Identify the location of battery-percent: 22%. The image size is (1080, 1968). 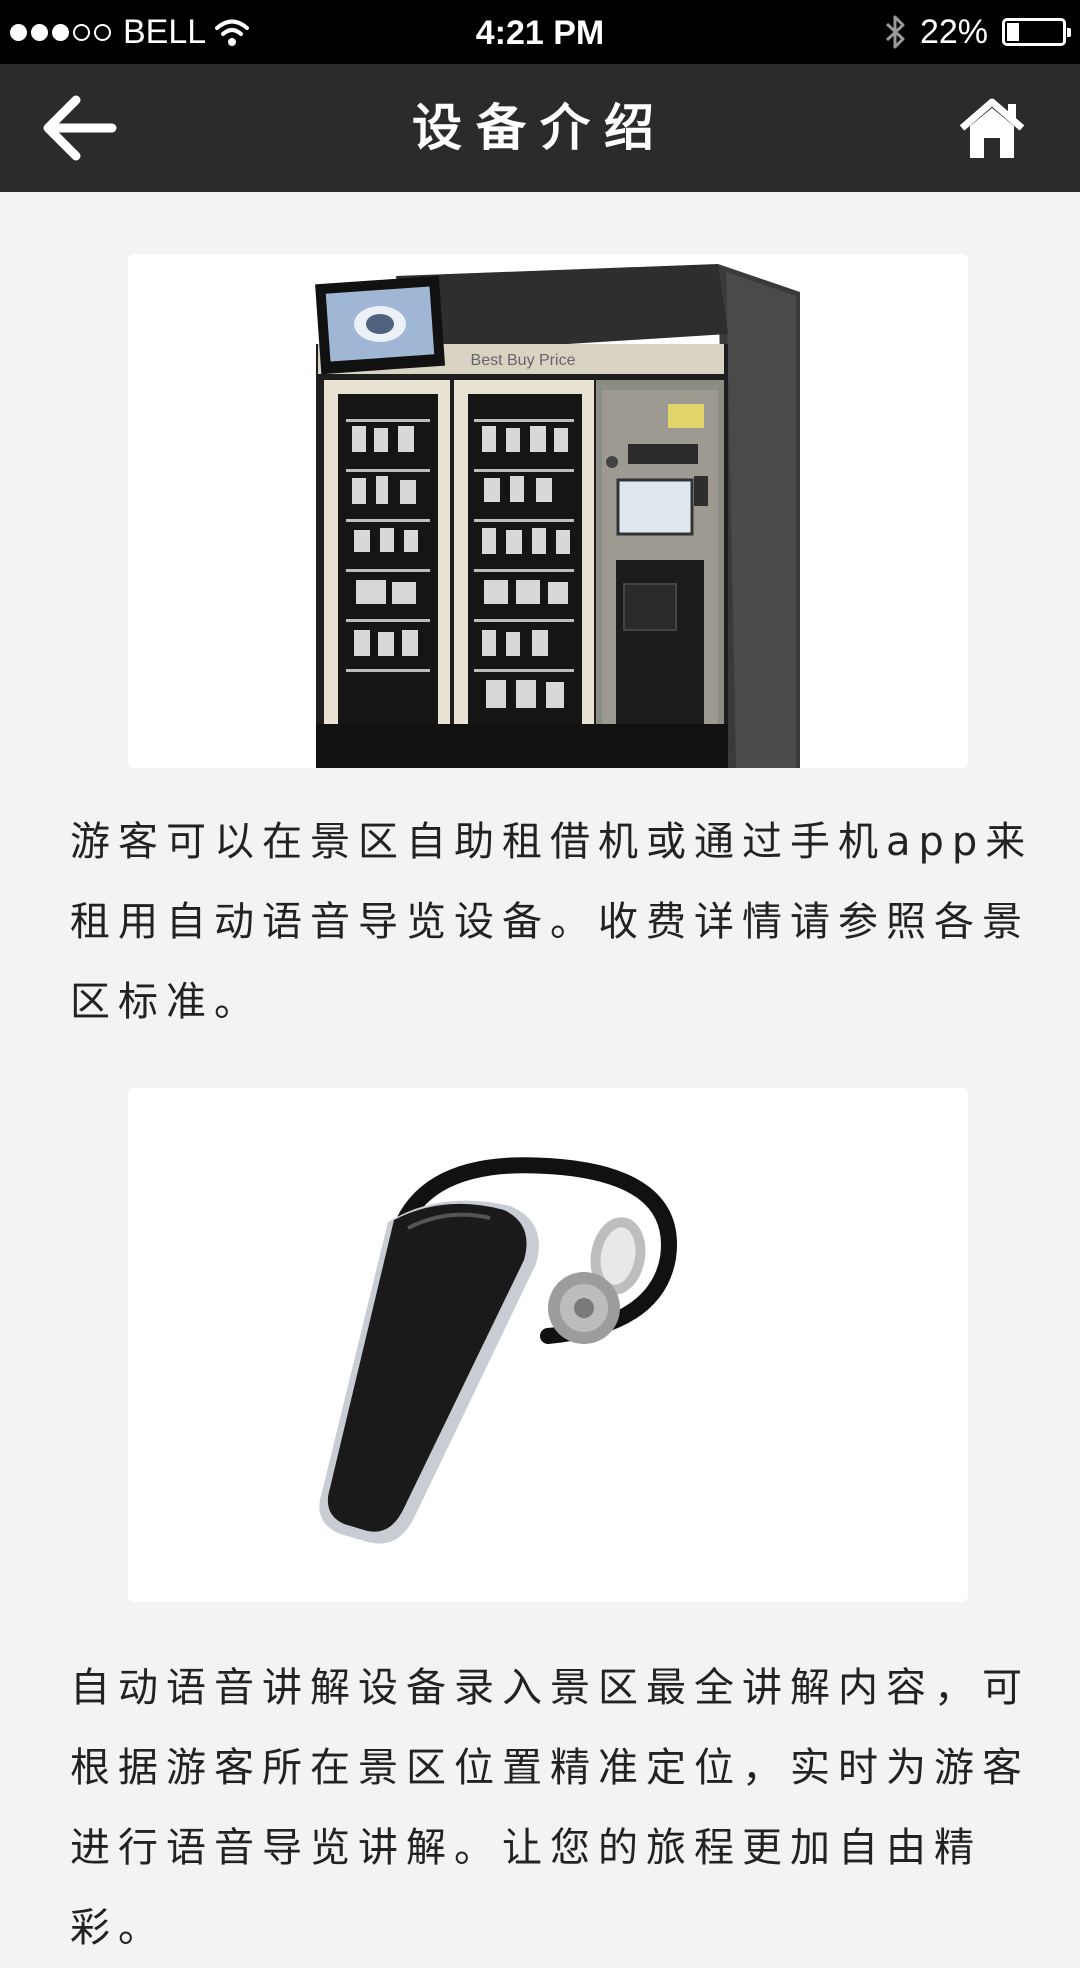
(953, 31).